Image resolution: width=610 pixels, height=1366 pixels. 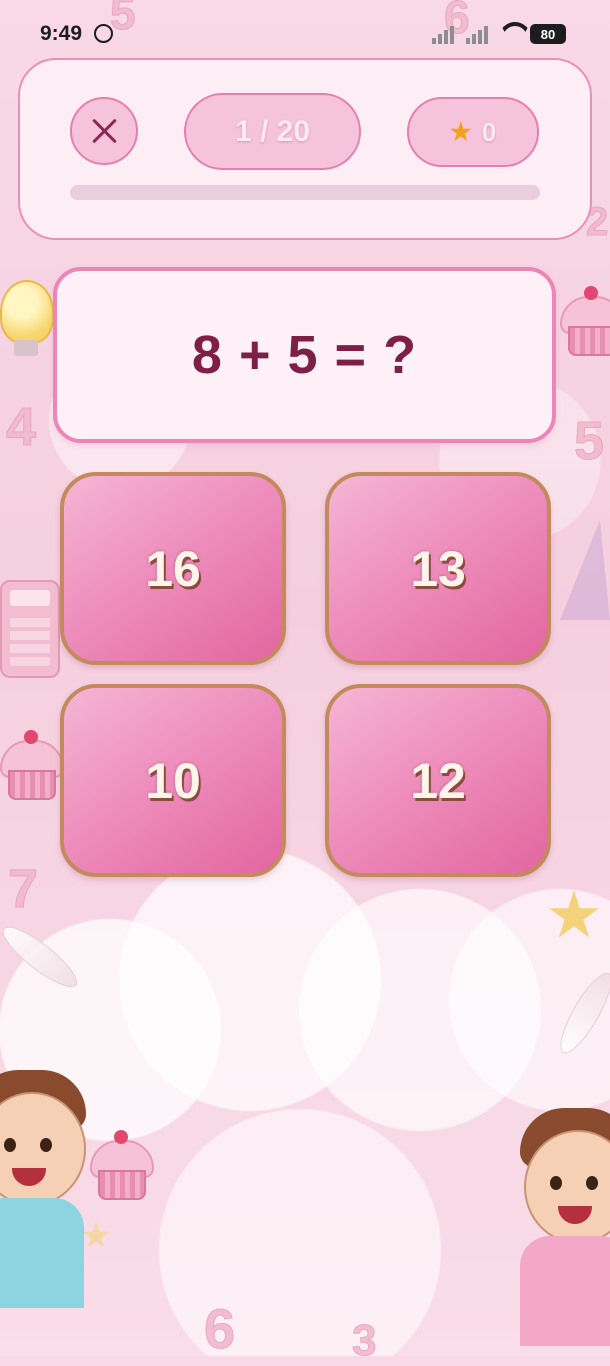 I want to click on wifi-icon, so click(x=515, y=36).